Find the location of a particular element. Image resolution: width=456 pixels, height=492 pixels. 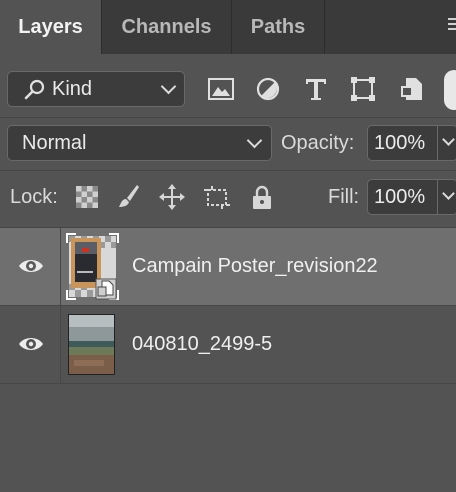

opacity-input: 100% is located at coordinates (402, 143).